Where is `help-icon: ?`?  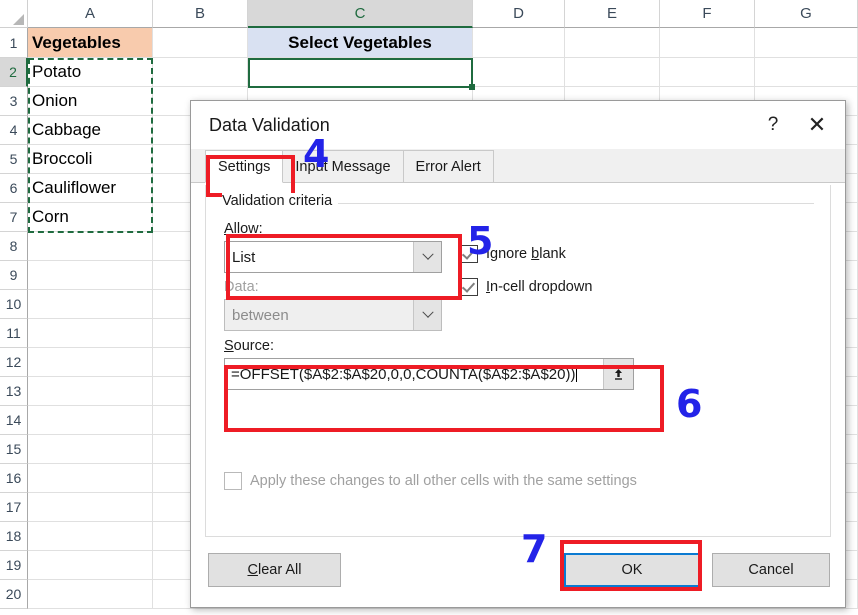
help-icon: ? is located at coordinates (773, 125).